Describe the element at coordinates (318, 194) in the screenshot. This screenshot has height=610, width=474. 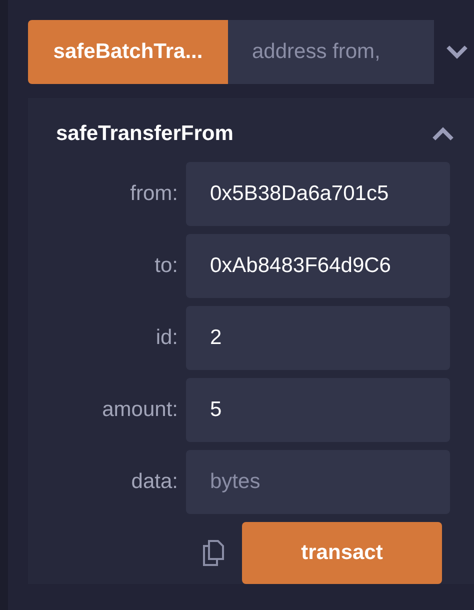
I see `input-field: 0x5B38Da6a701c5` at that location.